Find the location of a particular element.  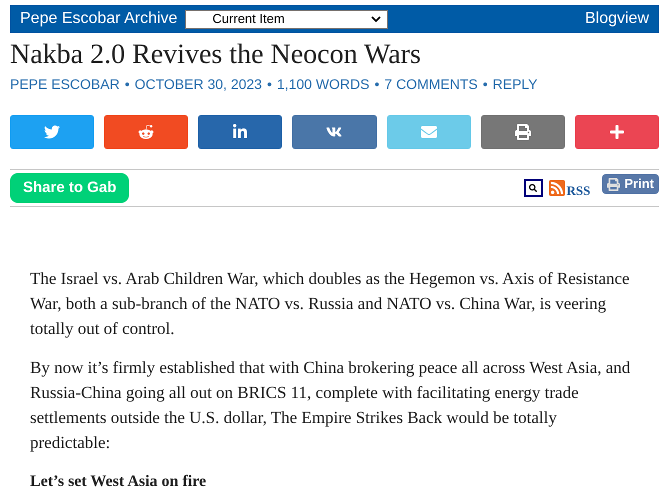

print-button: Print is located at coordinates (630, 184).